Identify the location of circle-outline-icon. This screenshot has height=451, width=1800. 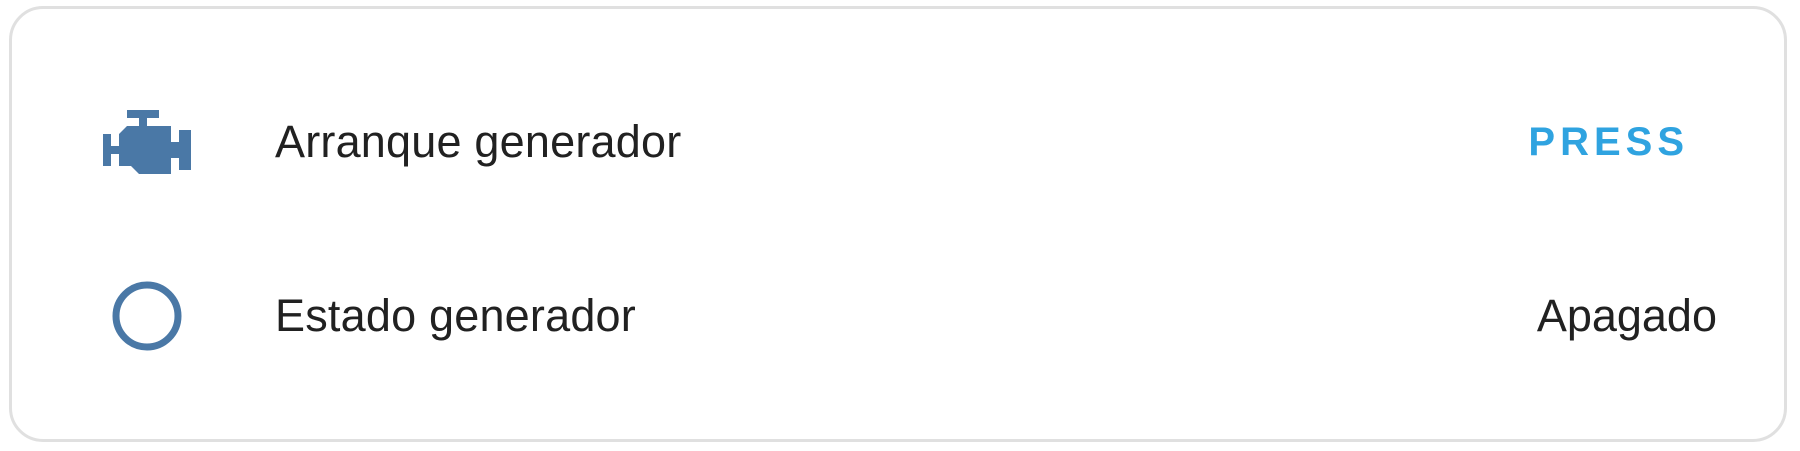
(147, 316).